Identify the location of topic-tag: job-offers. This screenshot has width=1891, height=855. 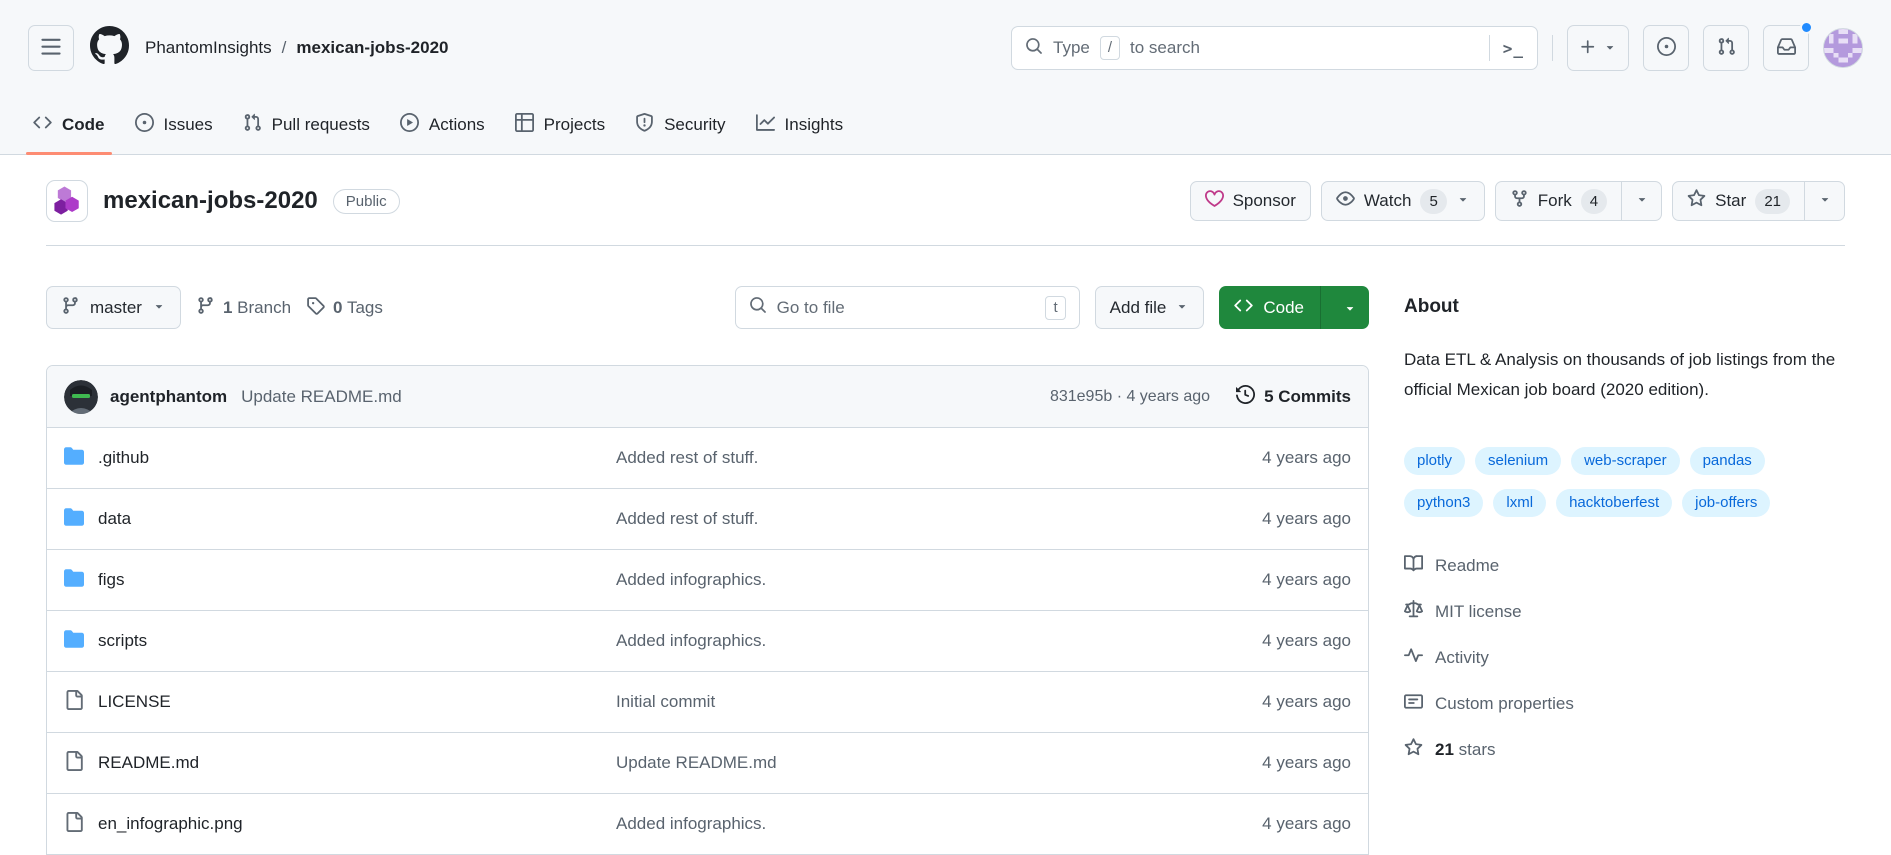
(1726, 503).